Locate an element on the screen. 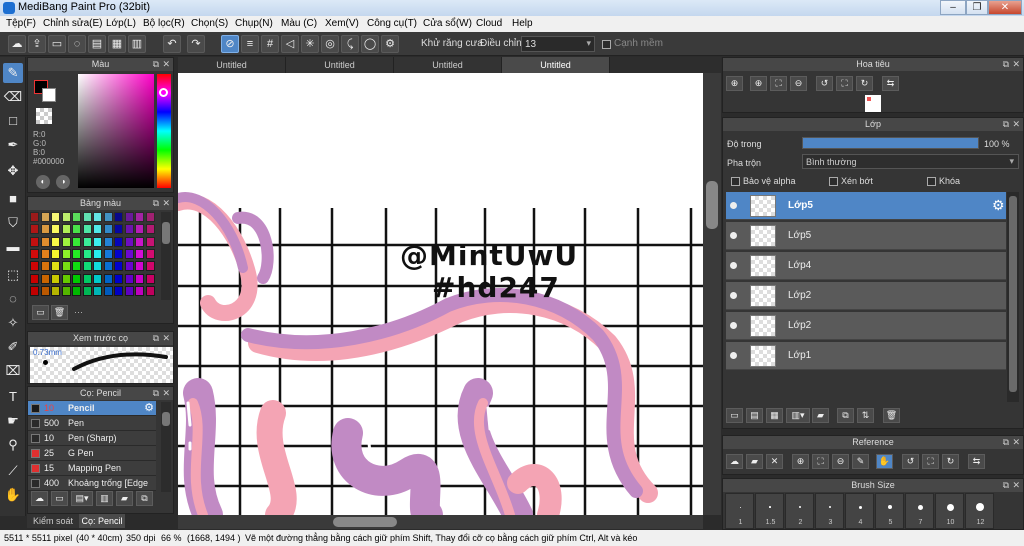  brush-item: 500 Pen is located at coordinates (92, 423).